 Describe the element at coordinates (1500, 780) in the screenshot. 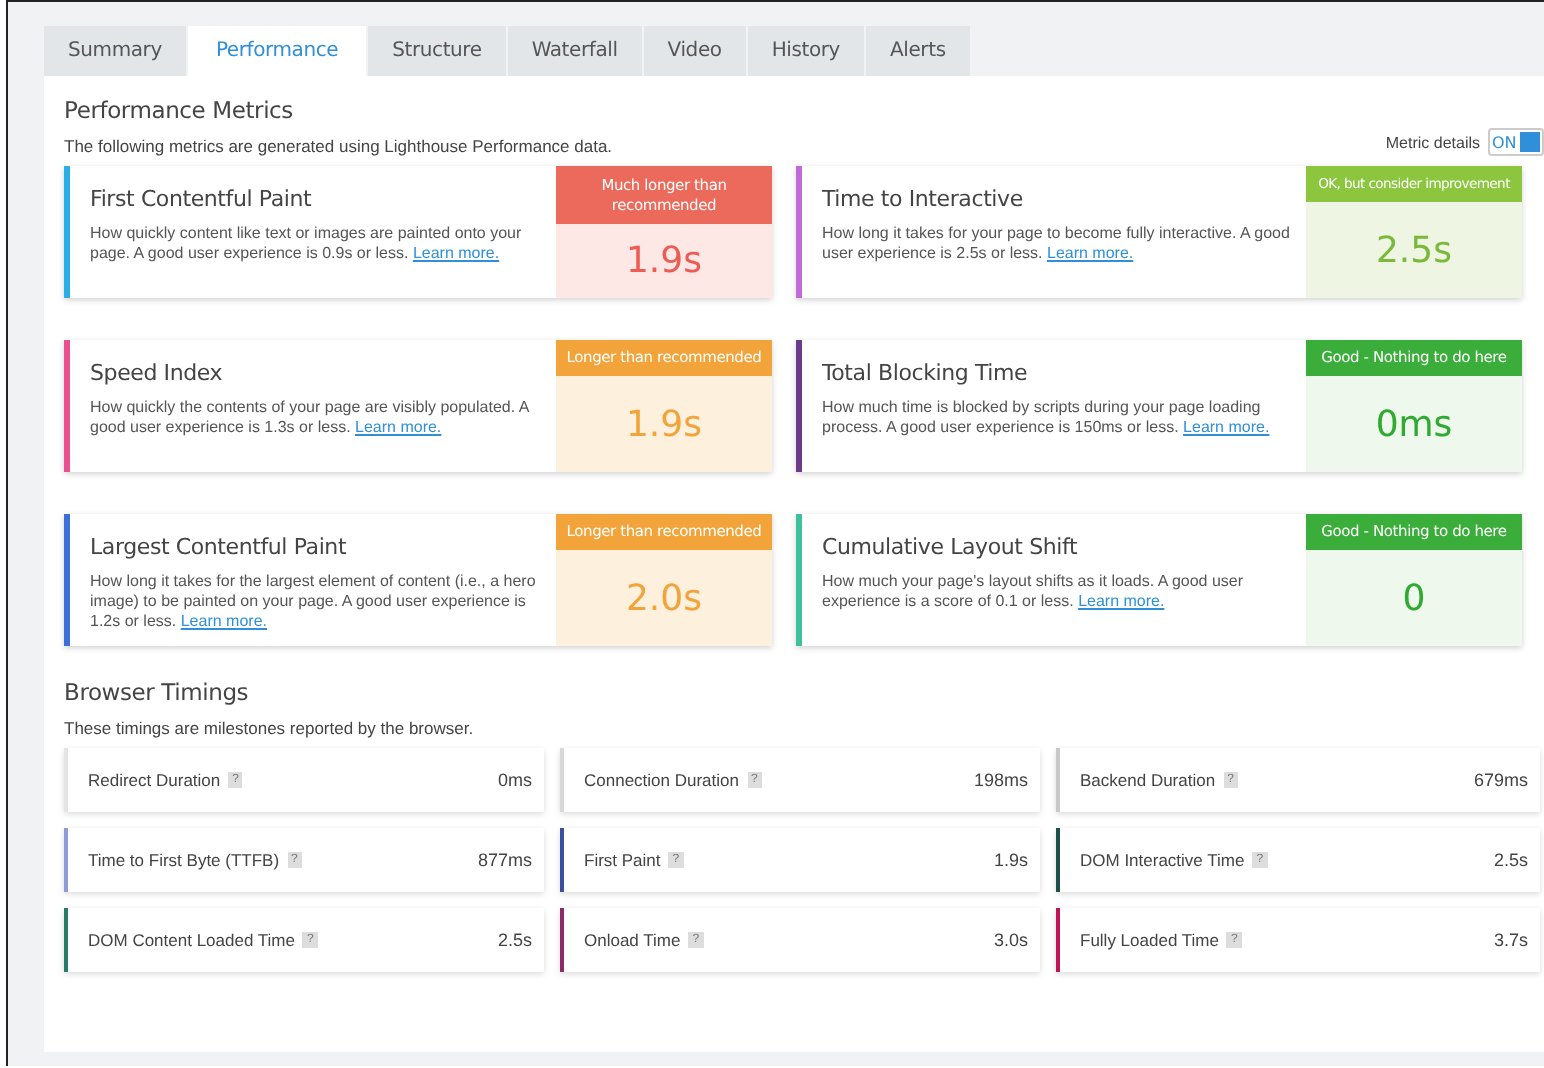

I see `timing-value: 679ms` at that location.